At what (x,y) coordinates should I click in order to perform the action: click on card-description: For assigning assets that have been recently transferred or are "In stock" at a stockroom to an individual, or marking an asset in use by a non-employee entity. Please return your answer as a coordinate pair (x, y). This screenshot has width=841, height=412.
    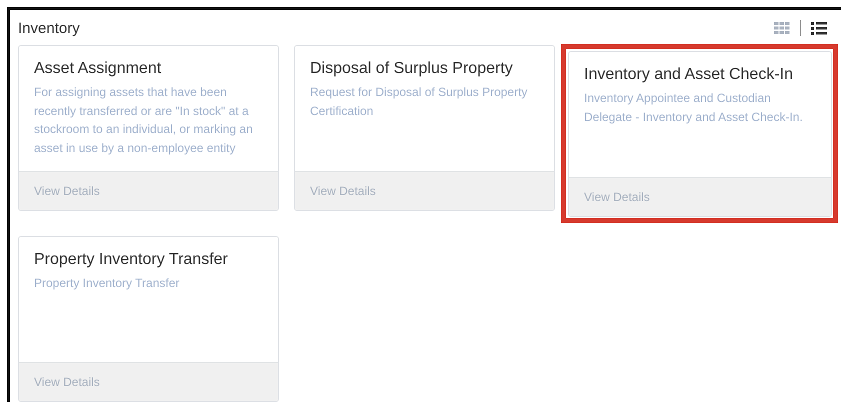
    Looking at the image, I should click on (144, 120).